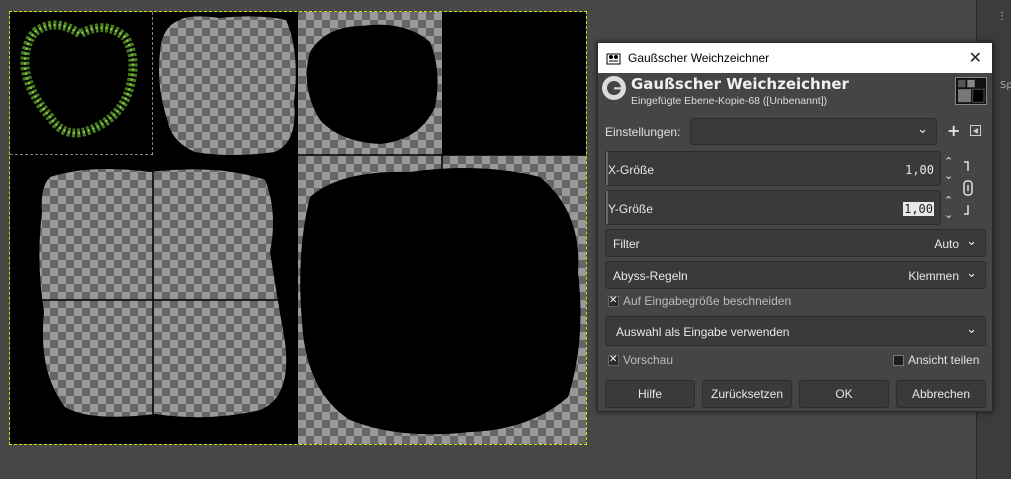 Image resolution: width=1011 pixels, height=479 pixels. What do you see at coordinates (918, 209) in the screenshot?
I see `y-size-value: 1,00` at bounding box center [918, 209].